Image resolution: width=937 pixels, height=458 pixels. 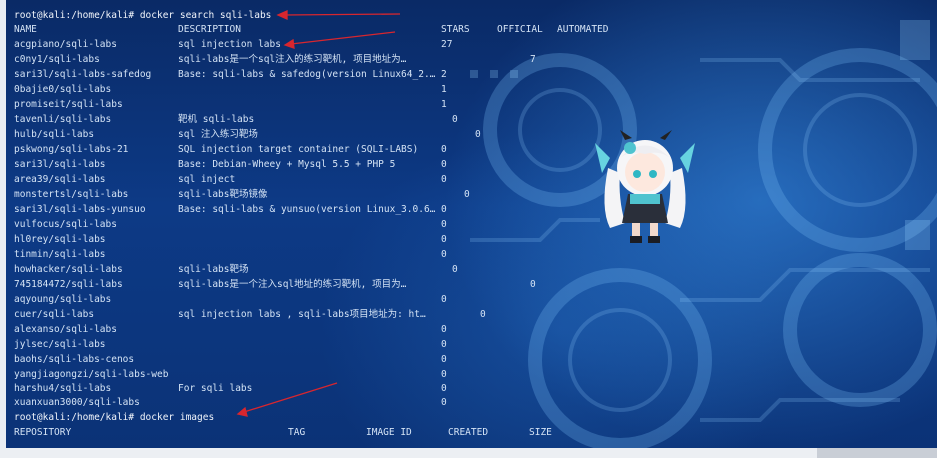 What do you see at coordinates (114, 417) in the screenshot?
I see `command-docker-images: root@kali:/home/kali# docker images` at bounding box center [114, 417].